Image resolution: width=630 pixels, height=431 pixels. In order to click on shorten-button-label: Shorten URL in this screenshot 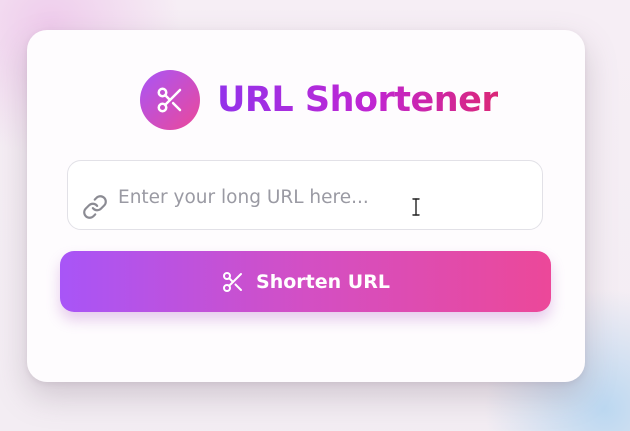, I will do `click(323, 281)`.